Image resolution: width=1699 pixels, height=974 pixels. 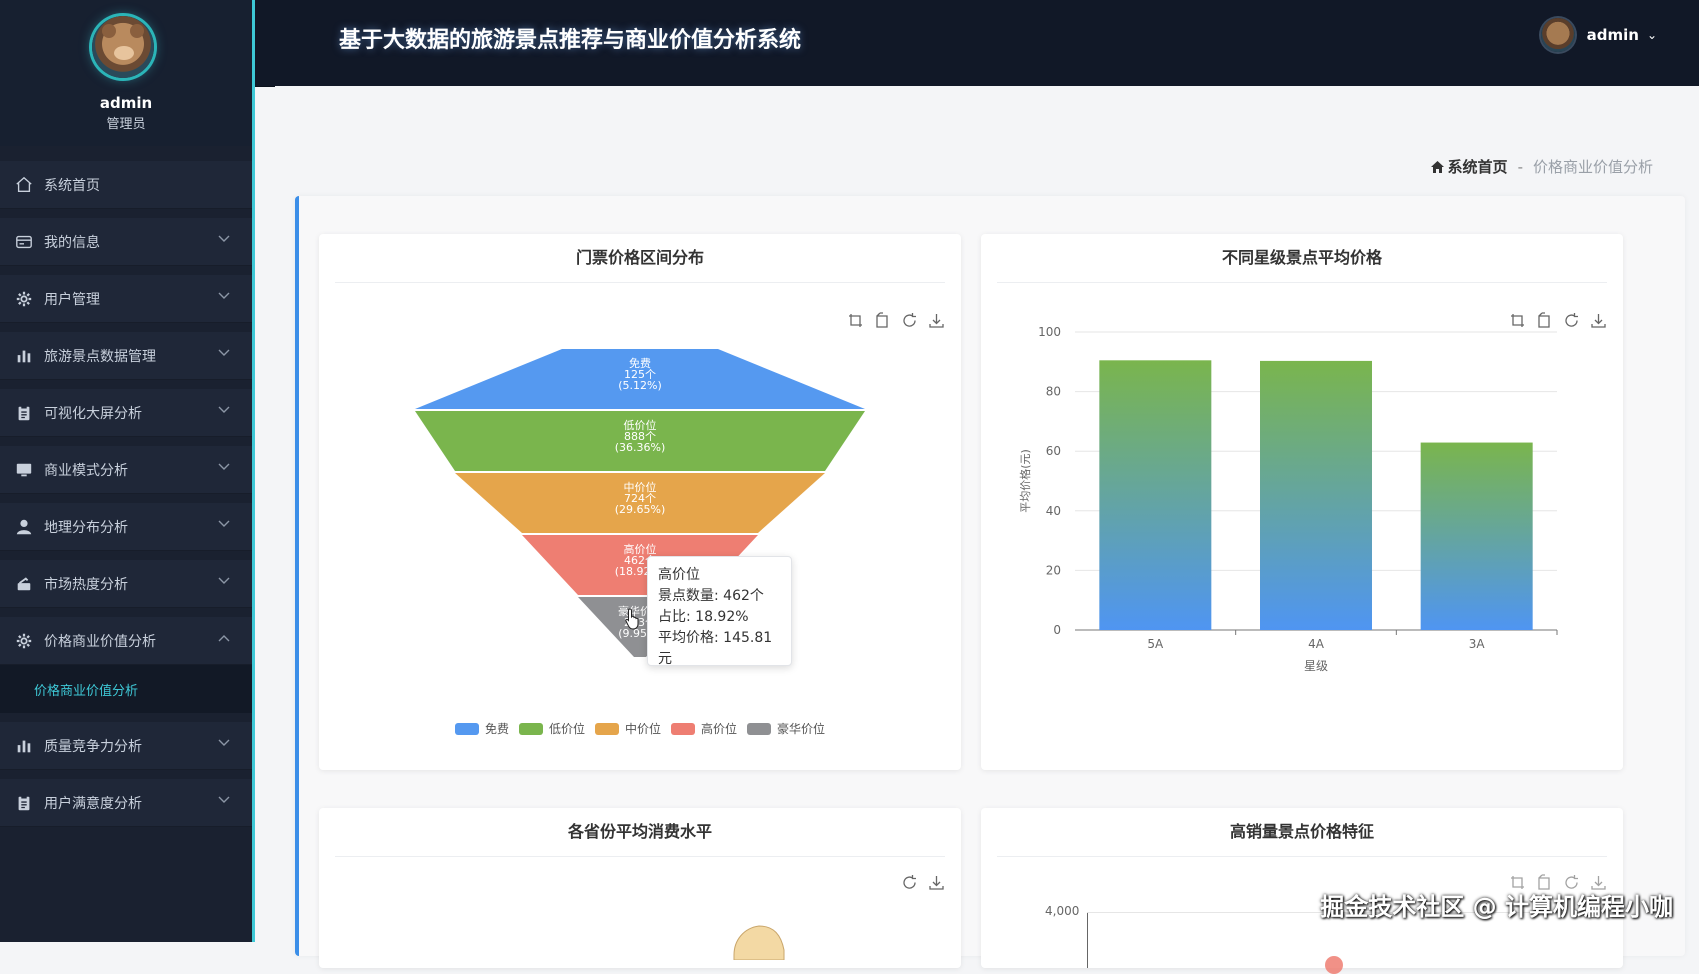 I want to click on sidebar-item: 系统首页, so click(x=126, y=185).